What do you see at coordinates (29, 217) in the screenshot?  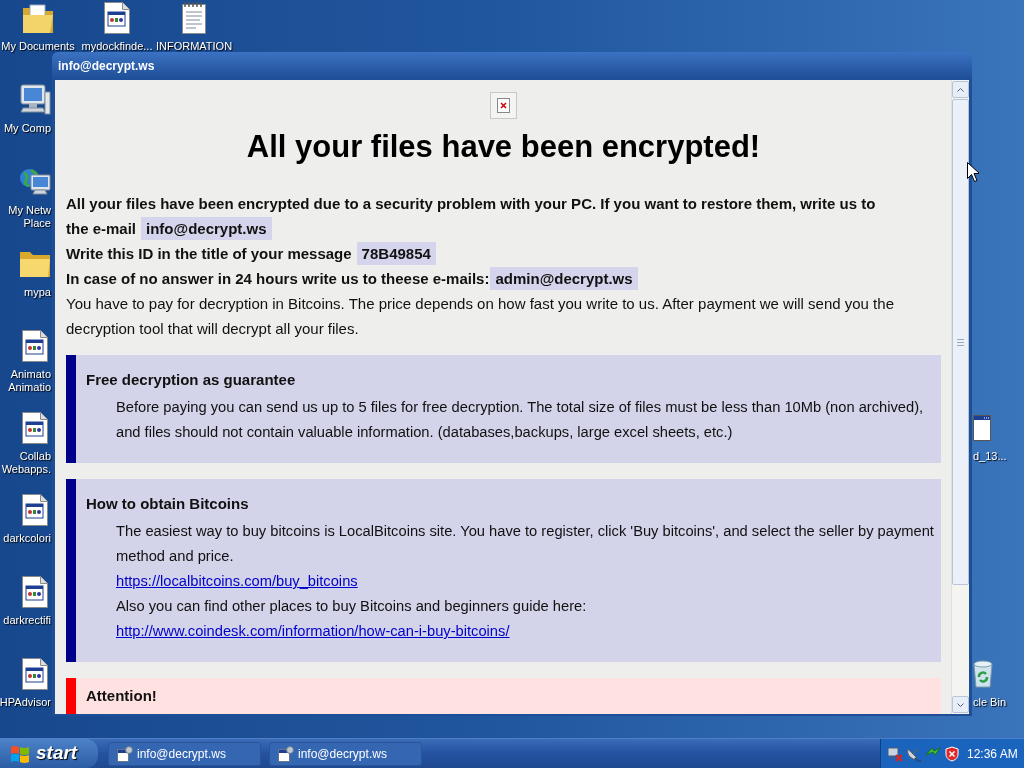 I see `icon-label: My Netw Place` at bounding box center [29, 217].